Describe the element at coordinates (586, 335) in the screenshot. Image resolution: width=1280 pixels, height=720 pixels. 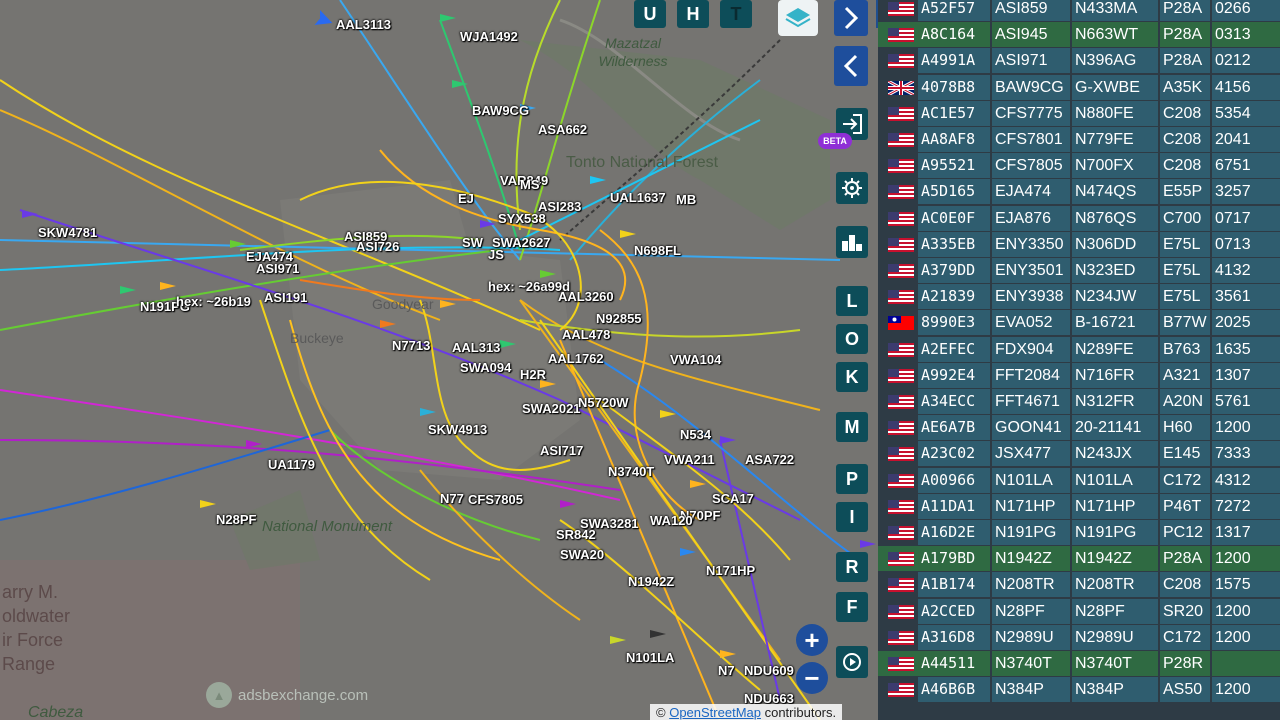
I see `aircraft-label: AAL478` at that location.